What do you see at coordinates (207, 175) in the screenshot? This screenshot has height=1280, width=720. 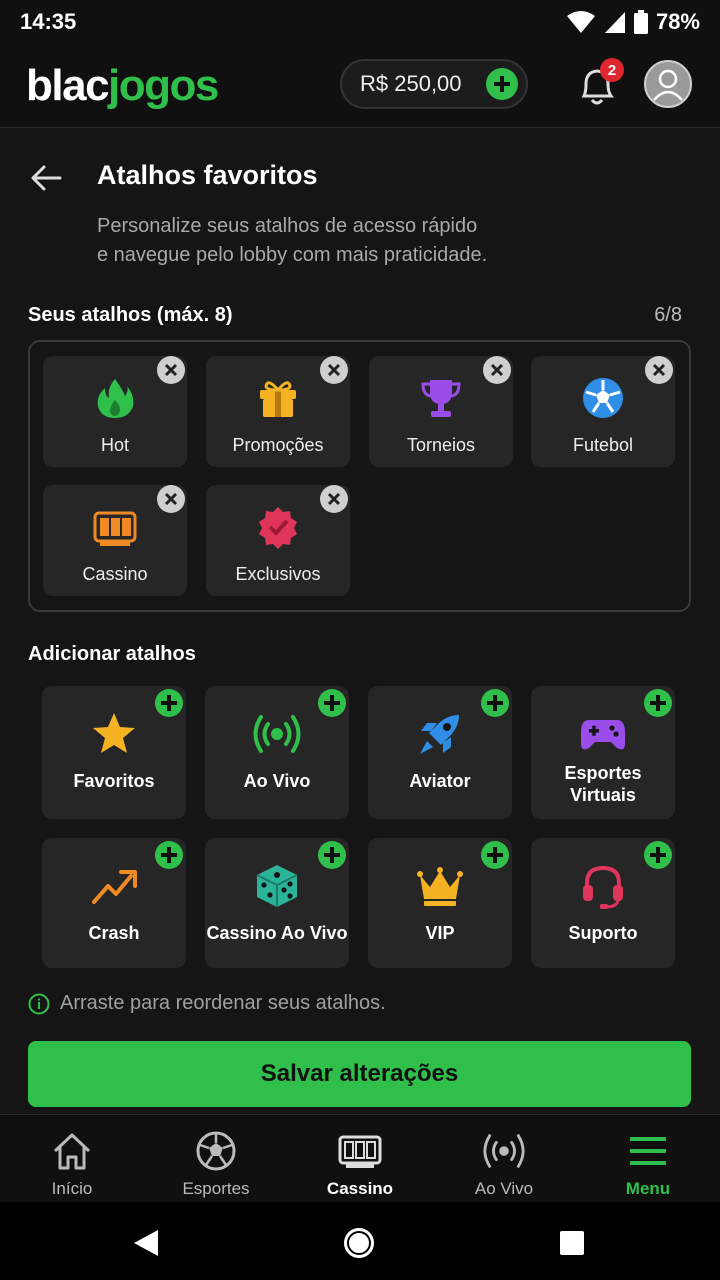 I see `page-title: Atalhos favoritos` at bounding box center [207, 175].